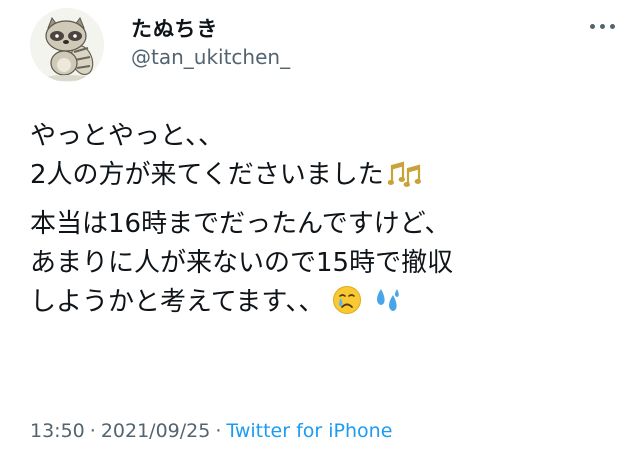 Image resolution: width=640 pixels, height=451 pixels. I want to click on tanuki-avatar-icon, so click(67, 45).